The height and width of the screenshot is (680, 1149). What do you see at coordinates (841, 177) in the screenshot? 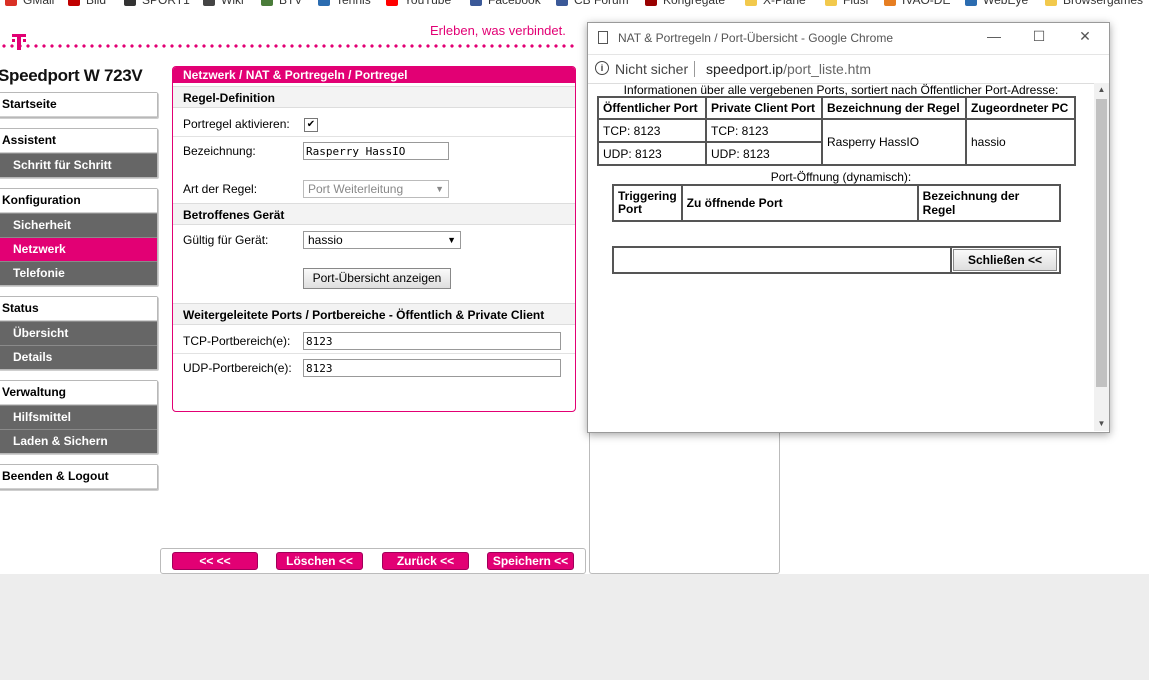
I see `dynamic-caption: Port-Öffnung (dynamisch):` at bounding box center [841, 177].